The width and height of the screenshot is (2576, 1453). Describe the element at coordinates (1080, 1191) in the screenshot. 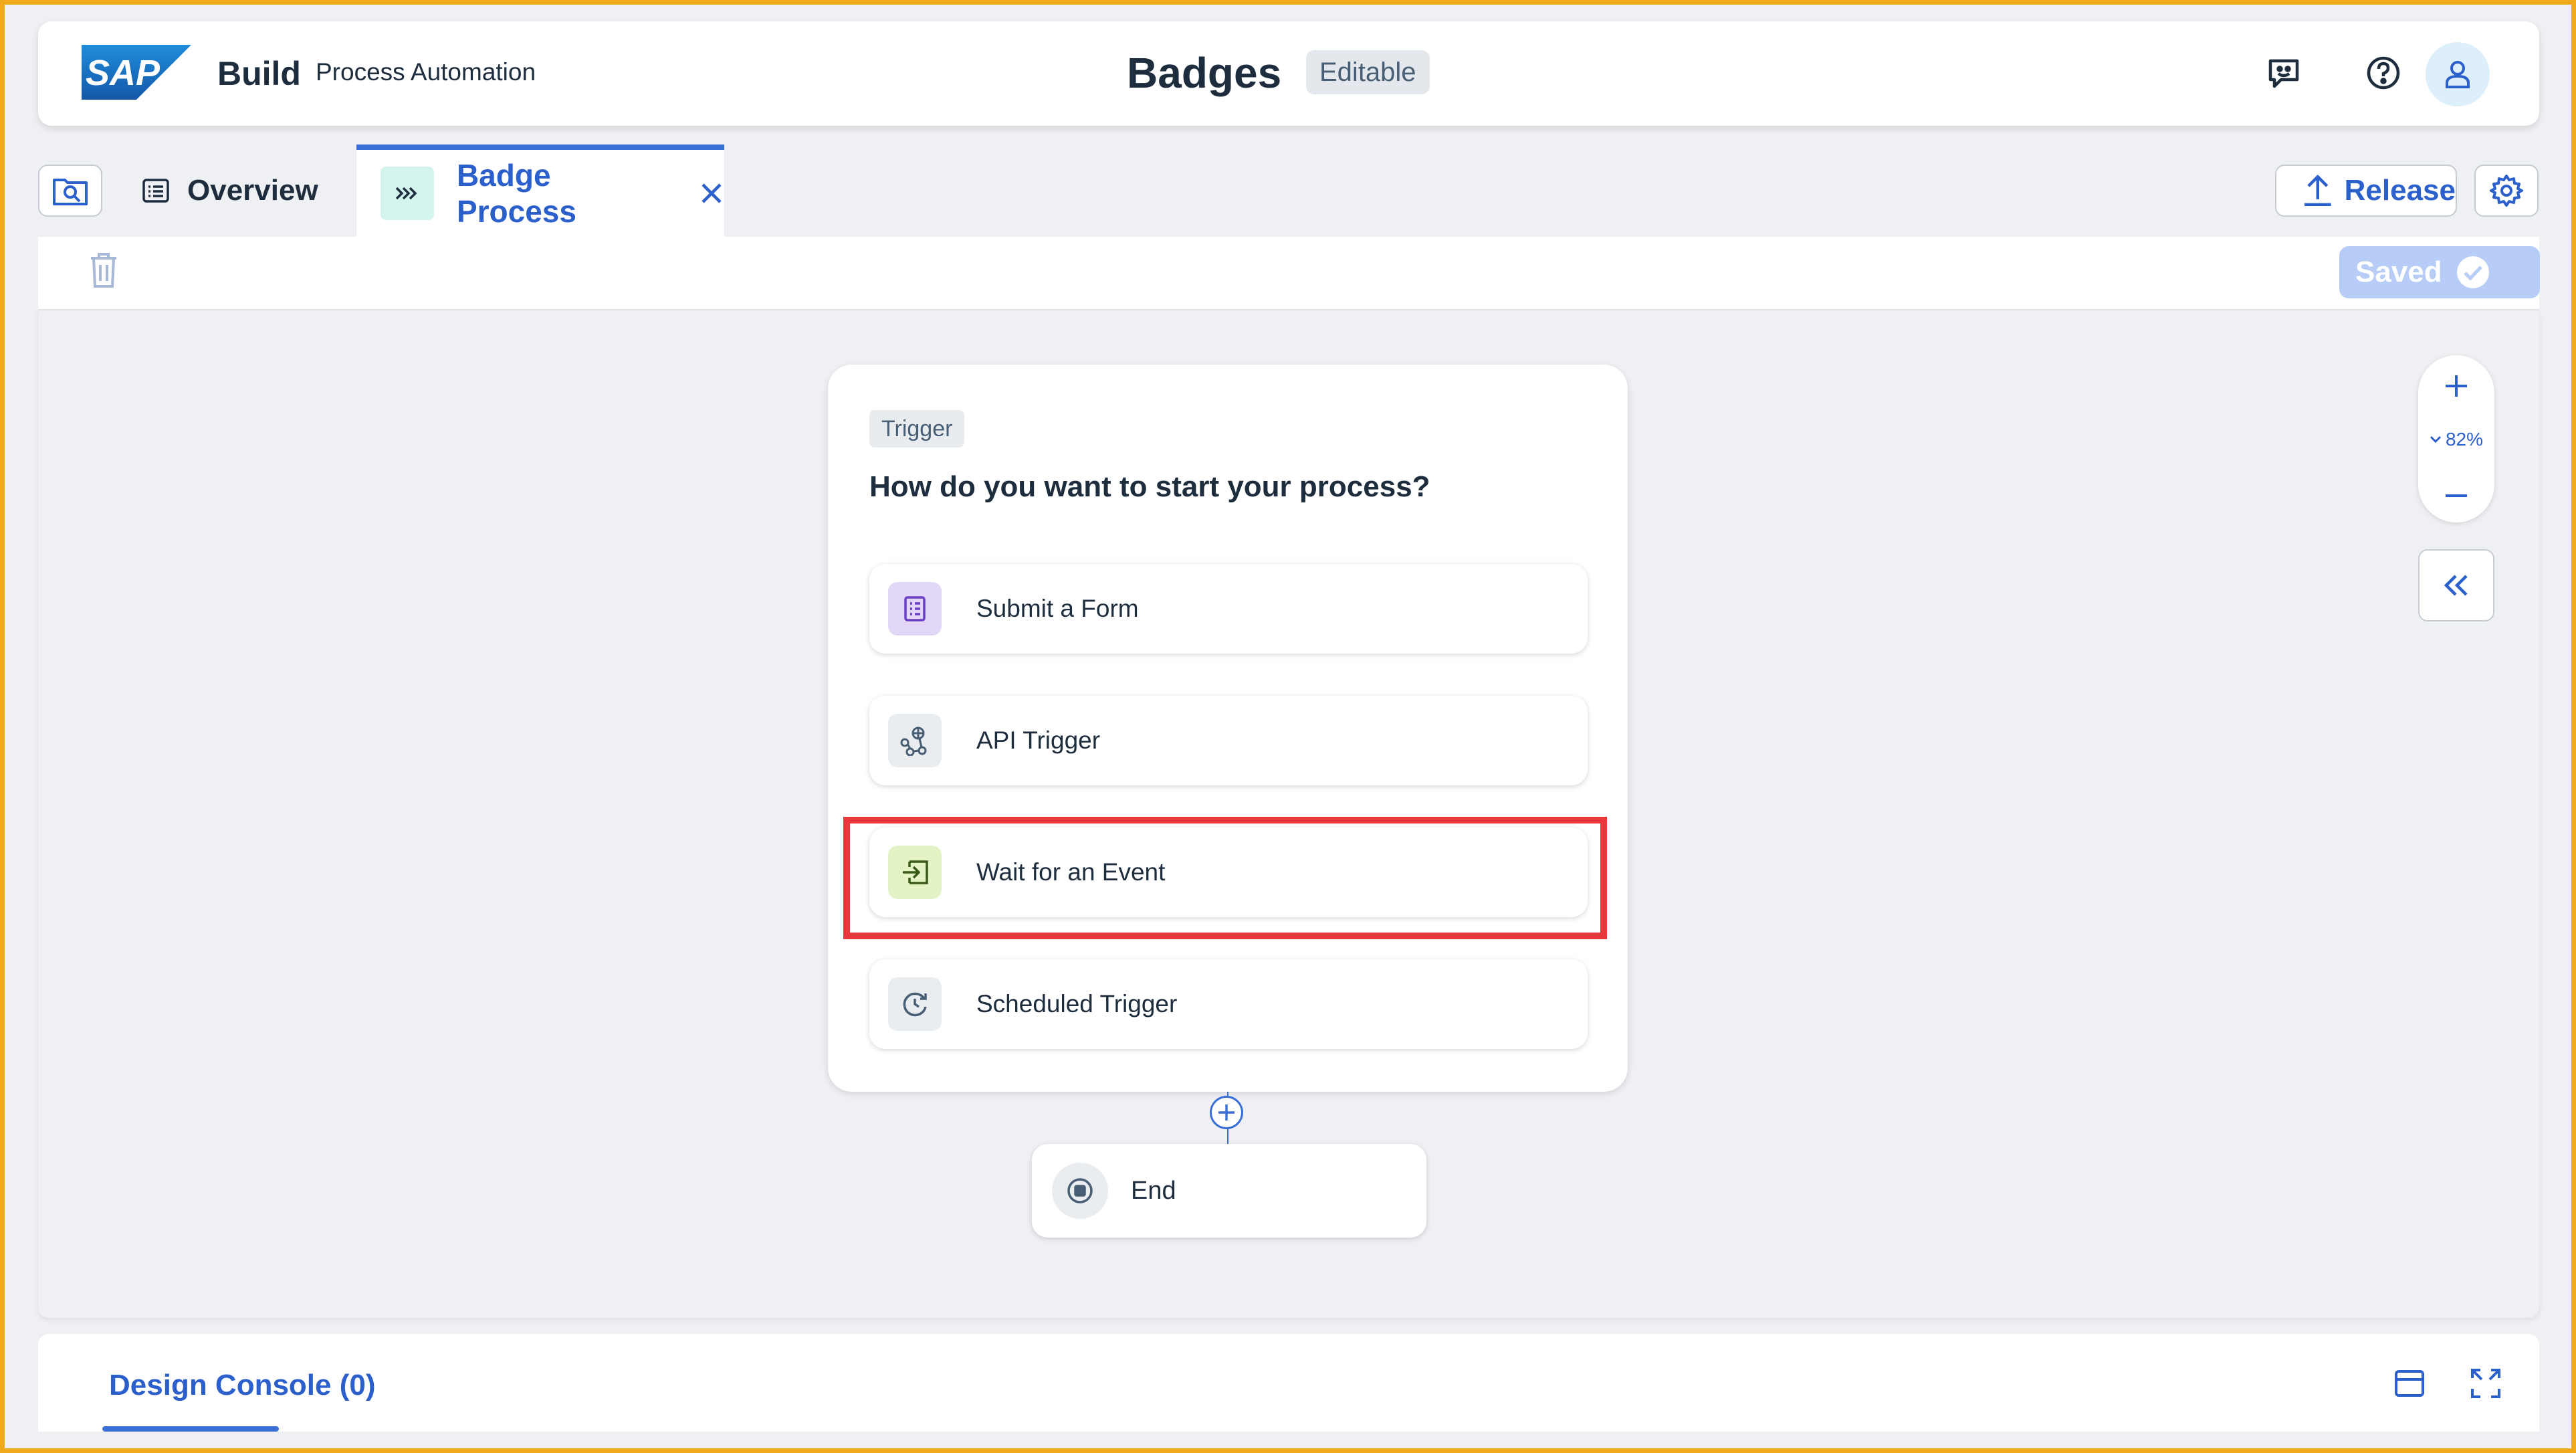

I see `stop-icon` at that location.